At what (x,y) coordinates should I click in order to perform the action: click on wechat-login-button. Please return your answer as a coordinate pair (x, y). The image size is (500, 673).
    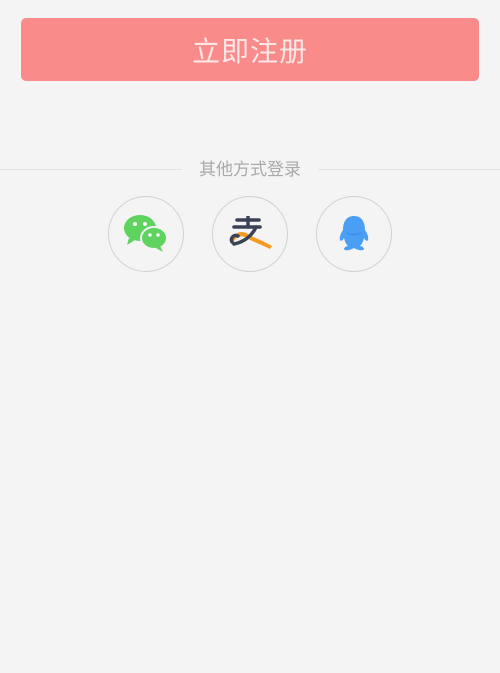
    Looking at the image, I should click on (146, 234).